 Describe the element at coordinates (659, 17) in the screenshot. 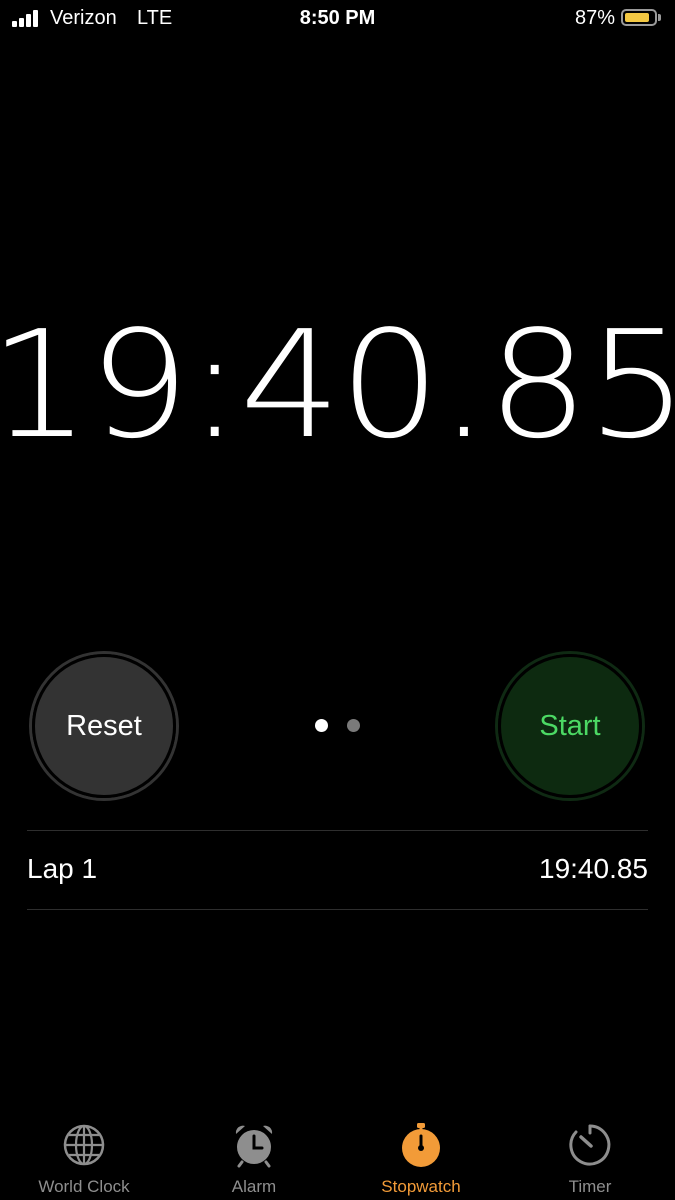

I see `battery-tip` at that location.